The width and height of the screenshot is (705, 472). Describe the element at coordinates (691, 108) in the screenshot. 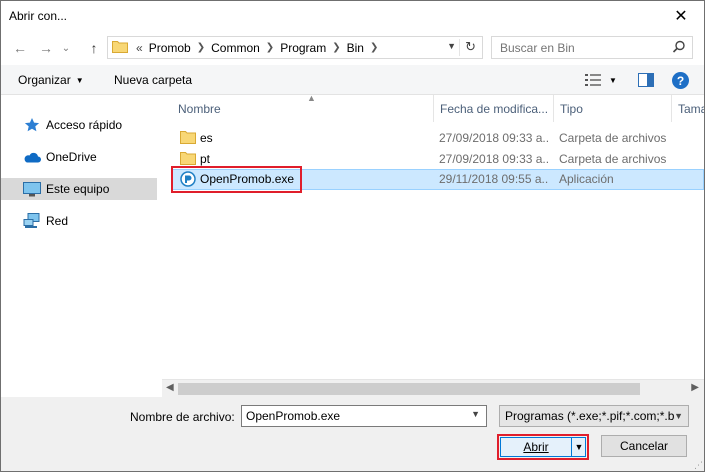

I see `column-header-label: Tama` at that location.